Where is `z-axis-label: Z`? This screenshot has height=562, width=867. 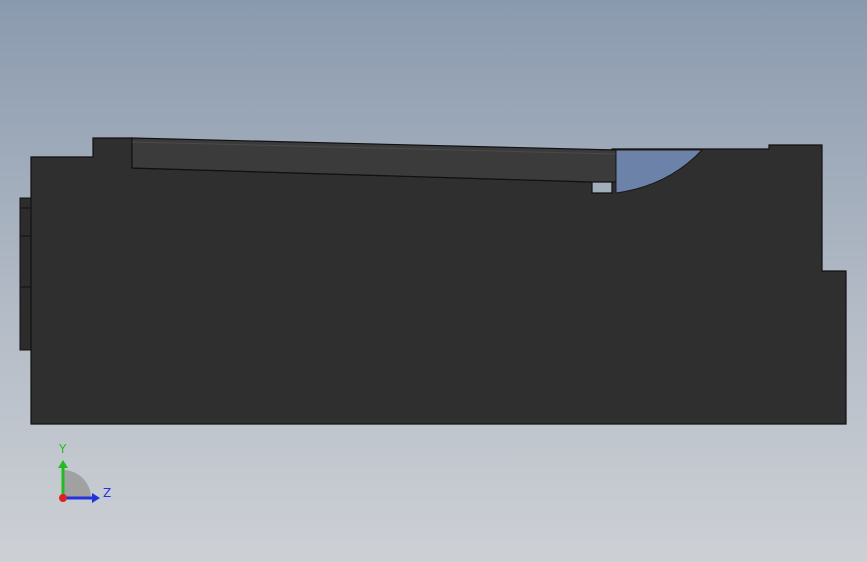
z-axis-label: Z is located at coordinates (107, 493).